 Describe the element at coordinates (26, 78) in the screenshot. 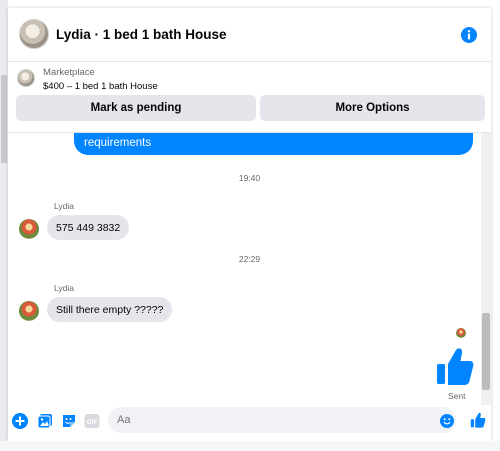

I see `listing-thumbnail` at that location.